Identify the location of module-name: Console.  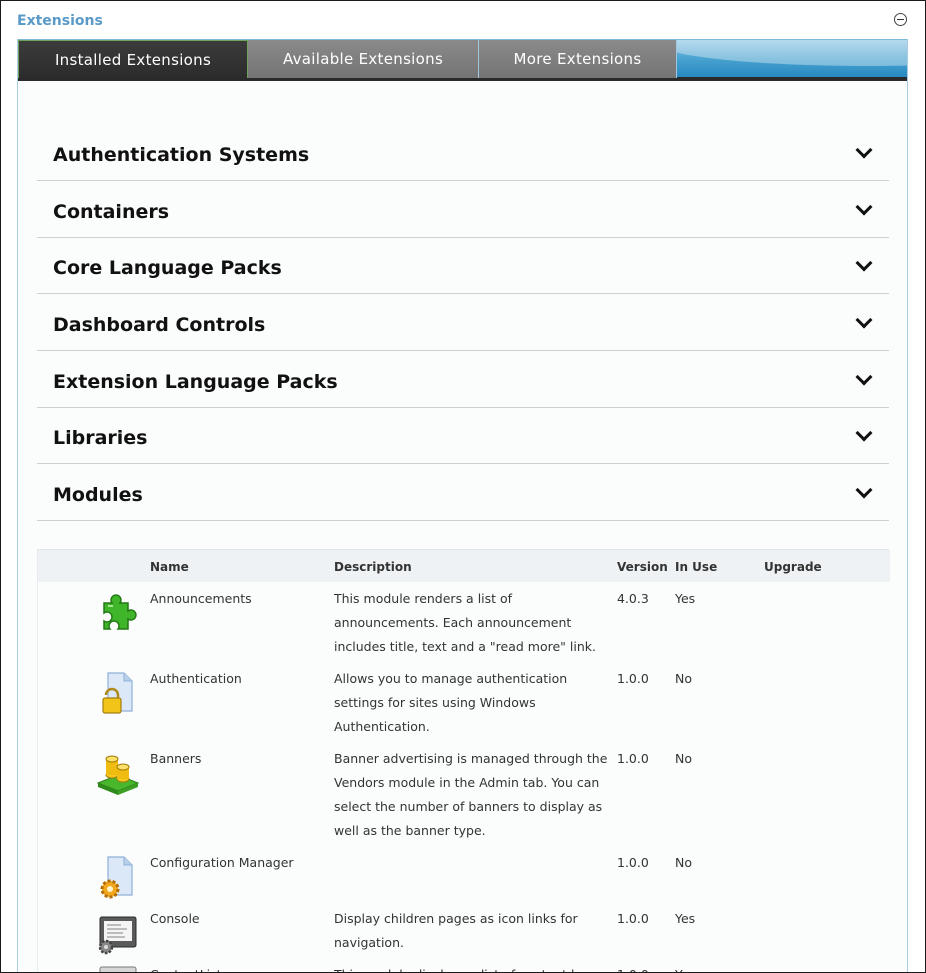
(240, 919).